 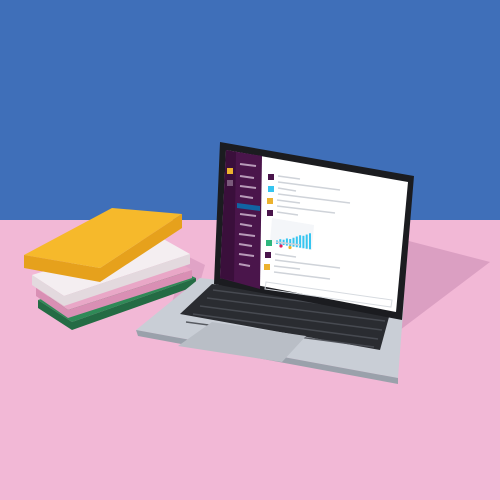 I want to click on chart-marker-red, so click(x=281, y=246).